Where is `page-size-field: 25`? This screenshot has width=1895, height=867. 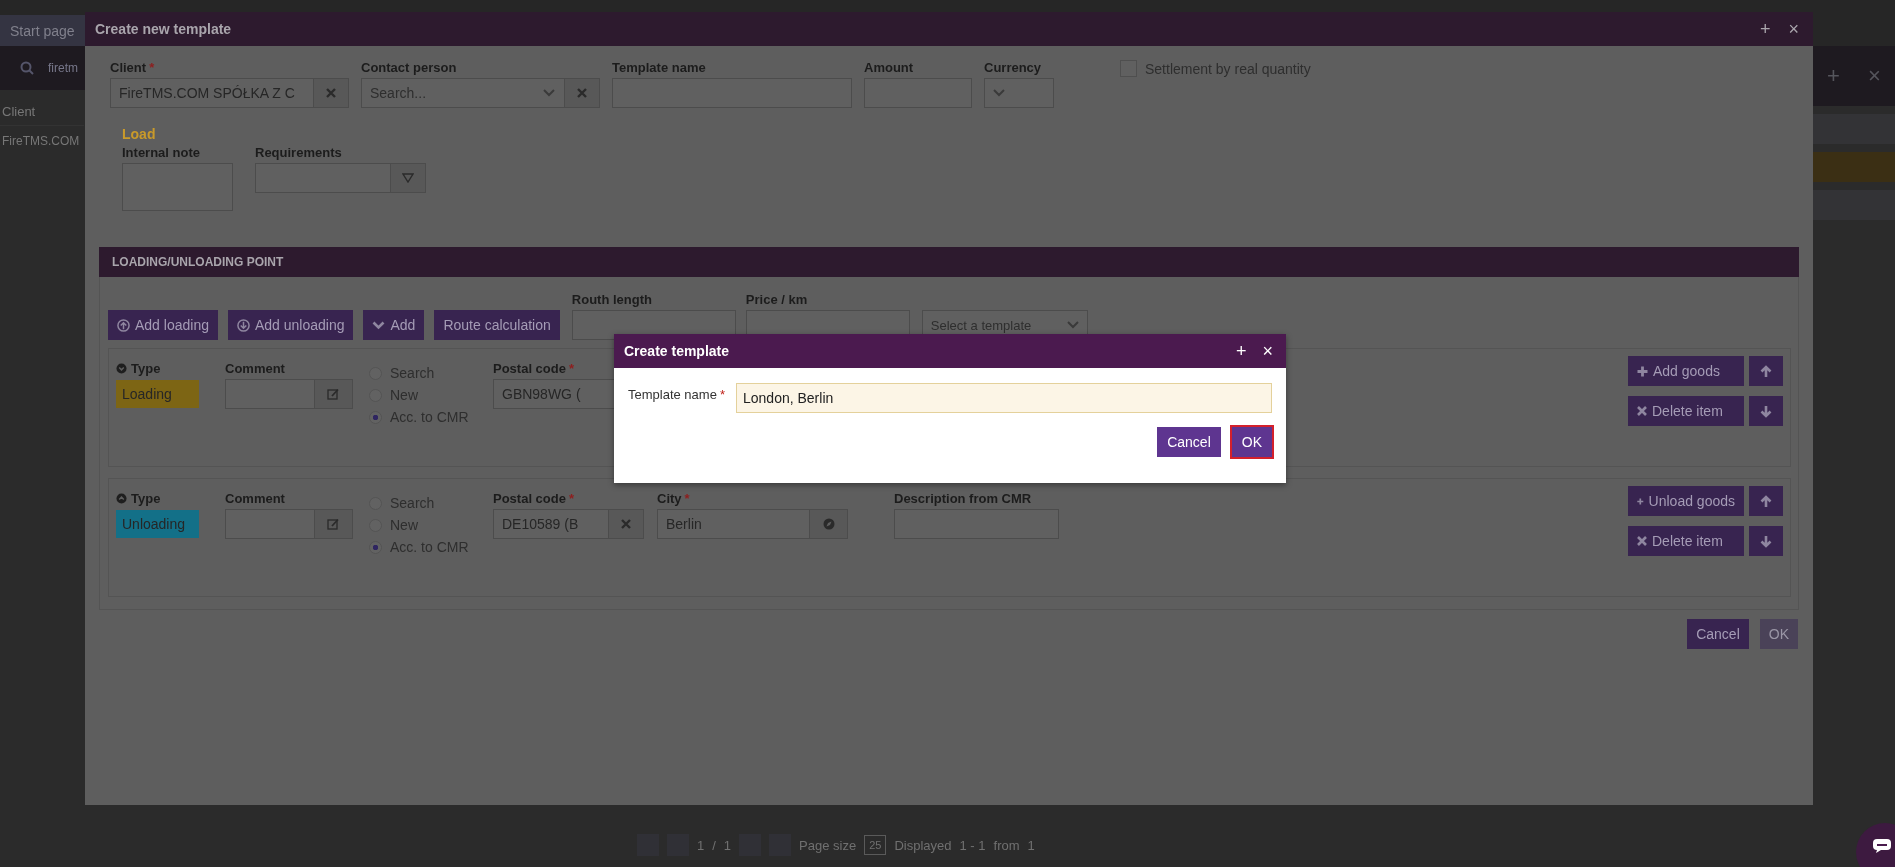
page-size-field: 25 is located at coordinates (875, 845).